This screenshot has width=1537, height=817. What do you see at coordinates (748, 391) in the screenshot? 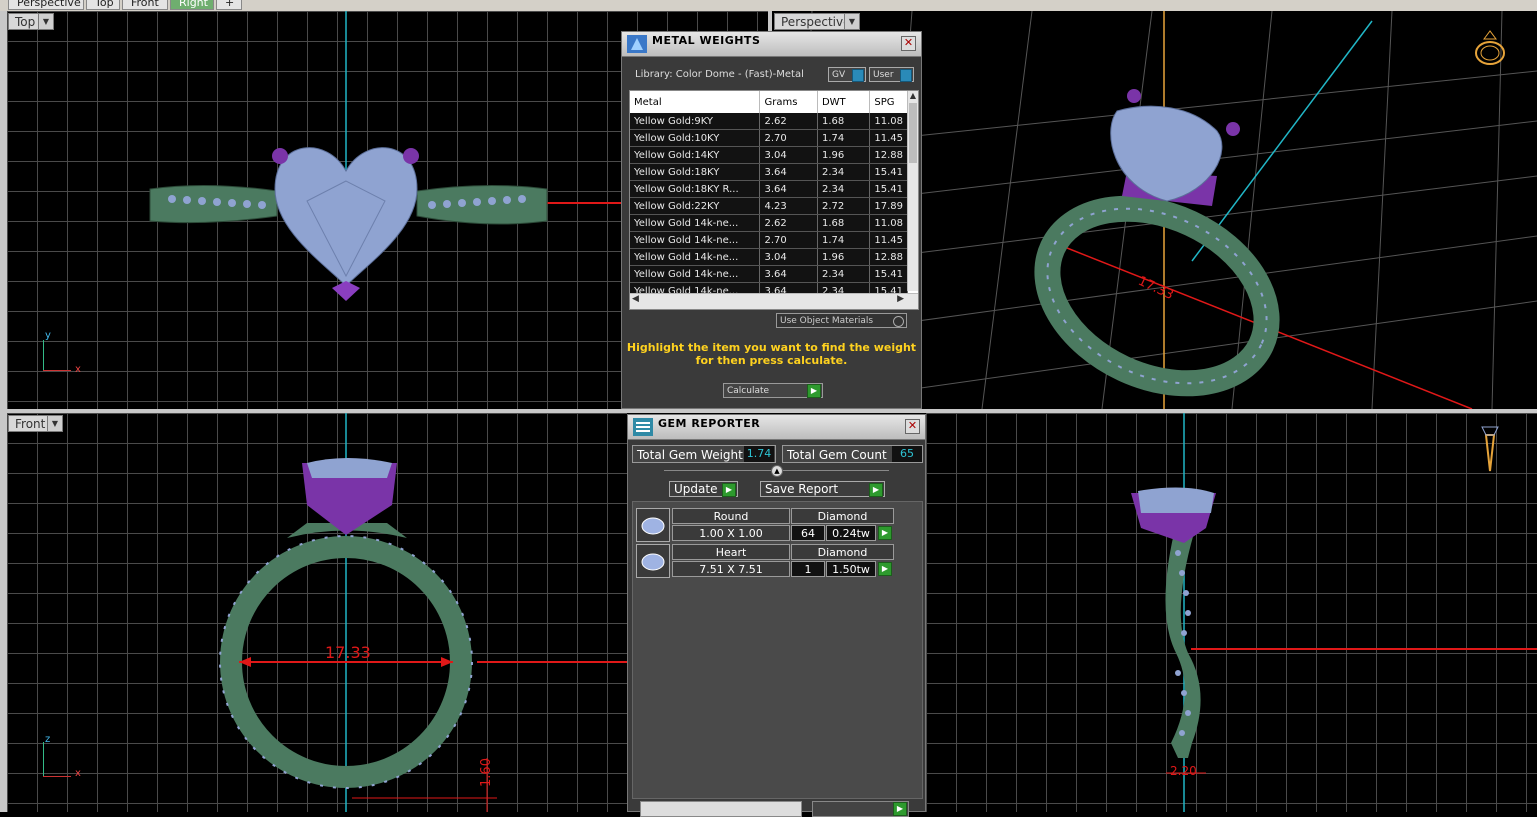
I see `calculate-label: Calculate` at bounding box center [748, 391].